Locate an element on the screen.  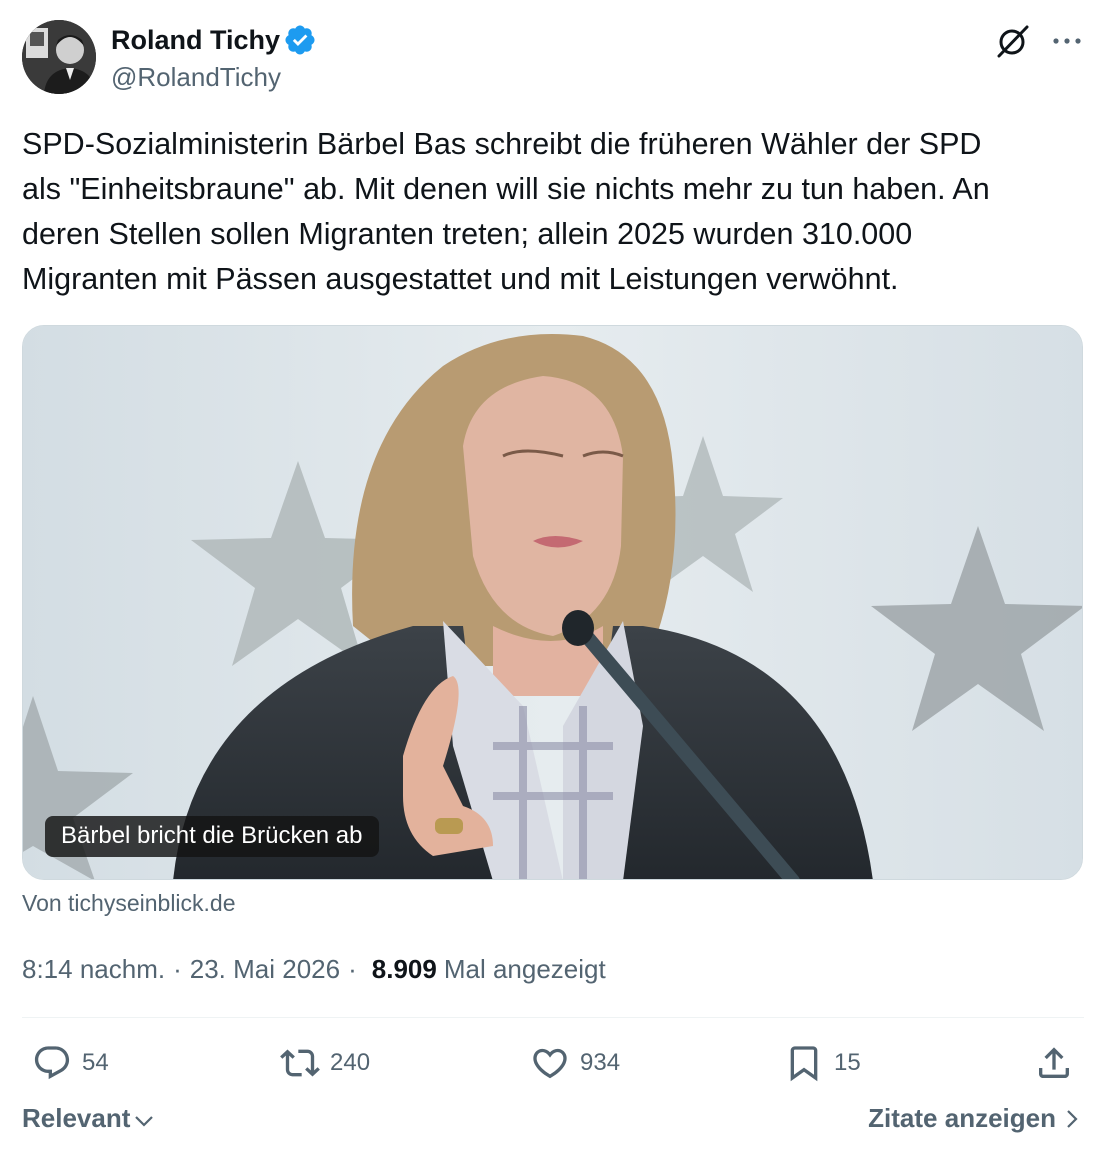
chevron-down-icon is located at coordinates (144, 1121).